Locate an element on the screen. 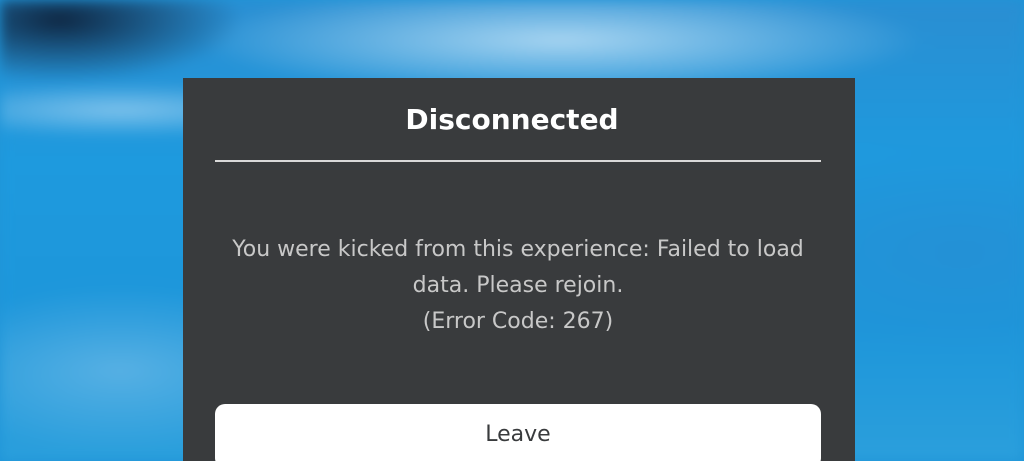  kick-message-line-2: data. Please rejoin. is located at coordinates (518, 285).